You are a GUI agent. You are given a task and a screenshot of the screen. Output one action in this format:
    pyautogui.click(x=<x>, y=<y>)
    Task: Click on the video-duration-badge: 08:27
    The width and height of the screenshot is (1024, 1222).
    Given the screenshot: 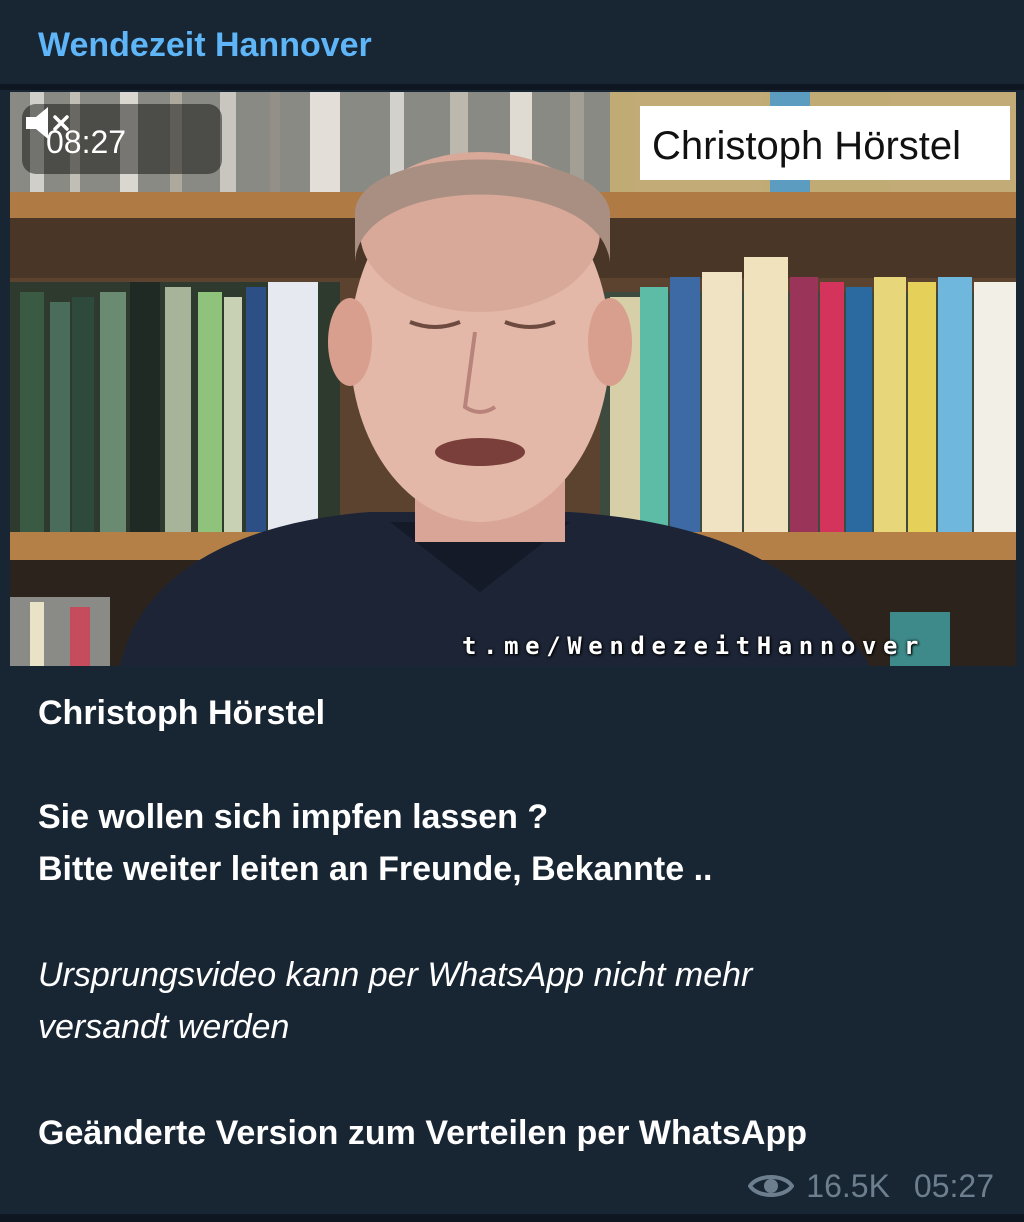 What is the action you would take?
    pyautogui.click(x=122, y=139)
    